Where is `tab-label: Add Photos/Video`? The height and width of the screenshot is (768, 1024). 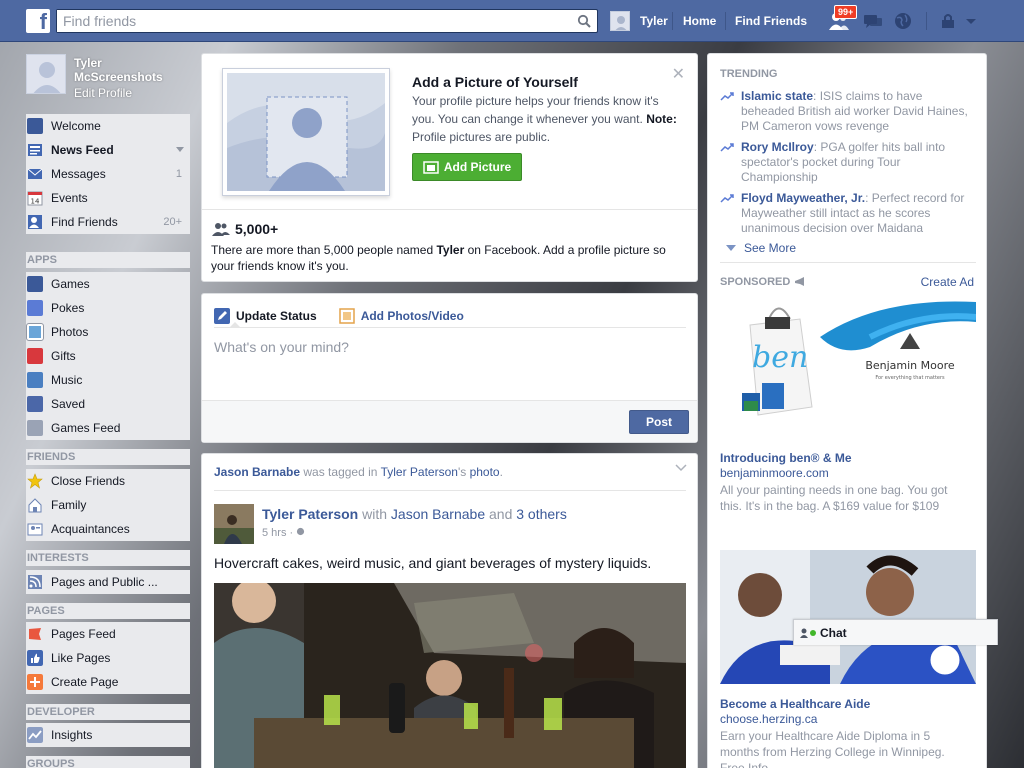
tab-label: Add Photos/Video is located at coordinates (412, 316).